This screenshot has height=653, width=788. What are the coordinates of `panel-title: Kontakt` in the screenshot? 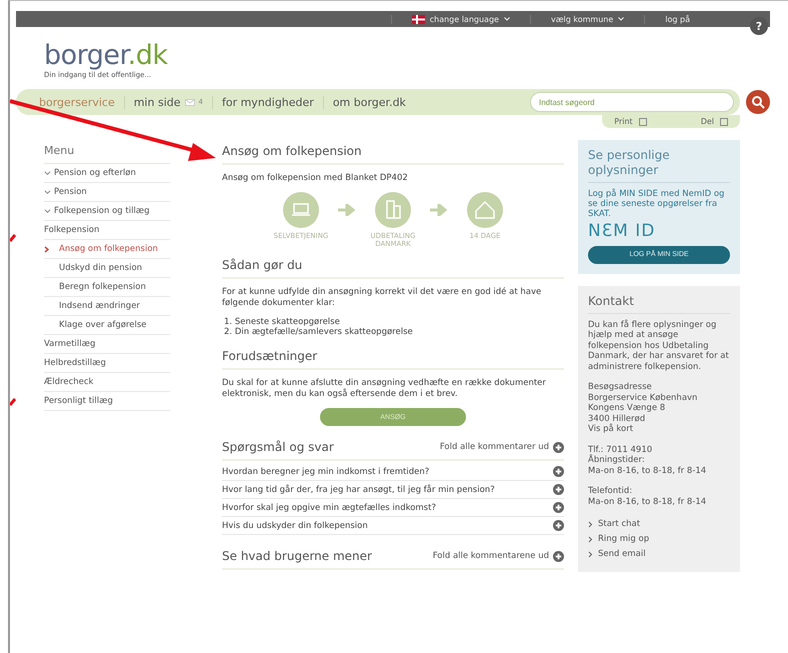 It's located at (659, 304).